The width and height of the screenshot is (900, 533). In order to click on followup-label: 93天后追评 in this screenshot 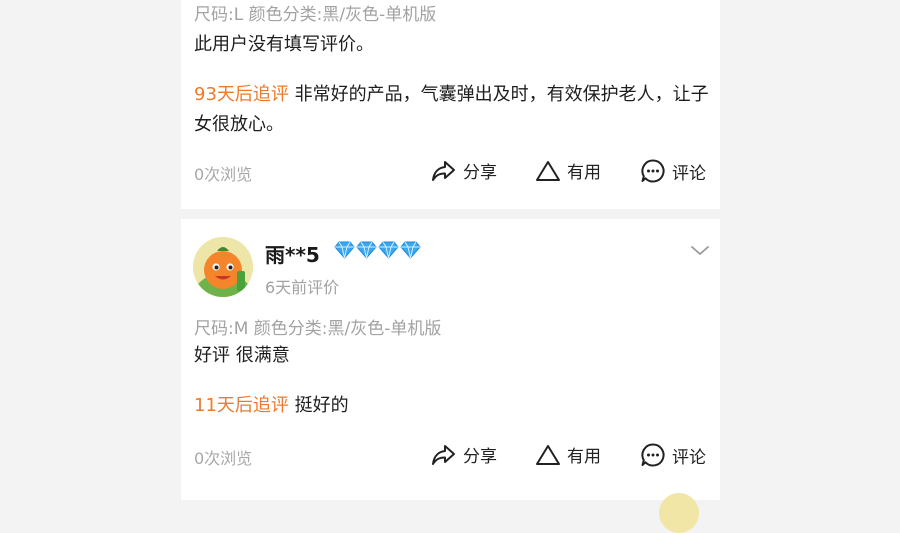, I will do `click(241, 94)`.